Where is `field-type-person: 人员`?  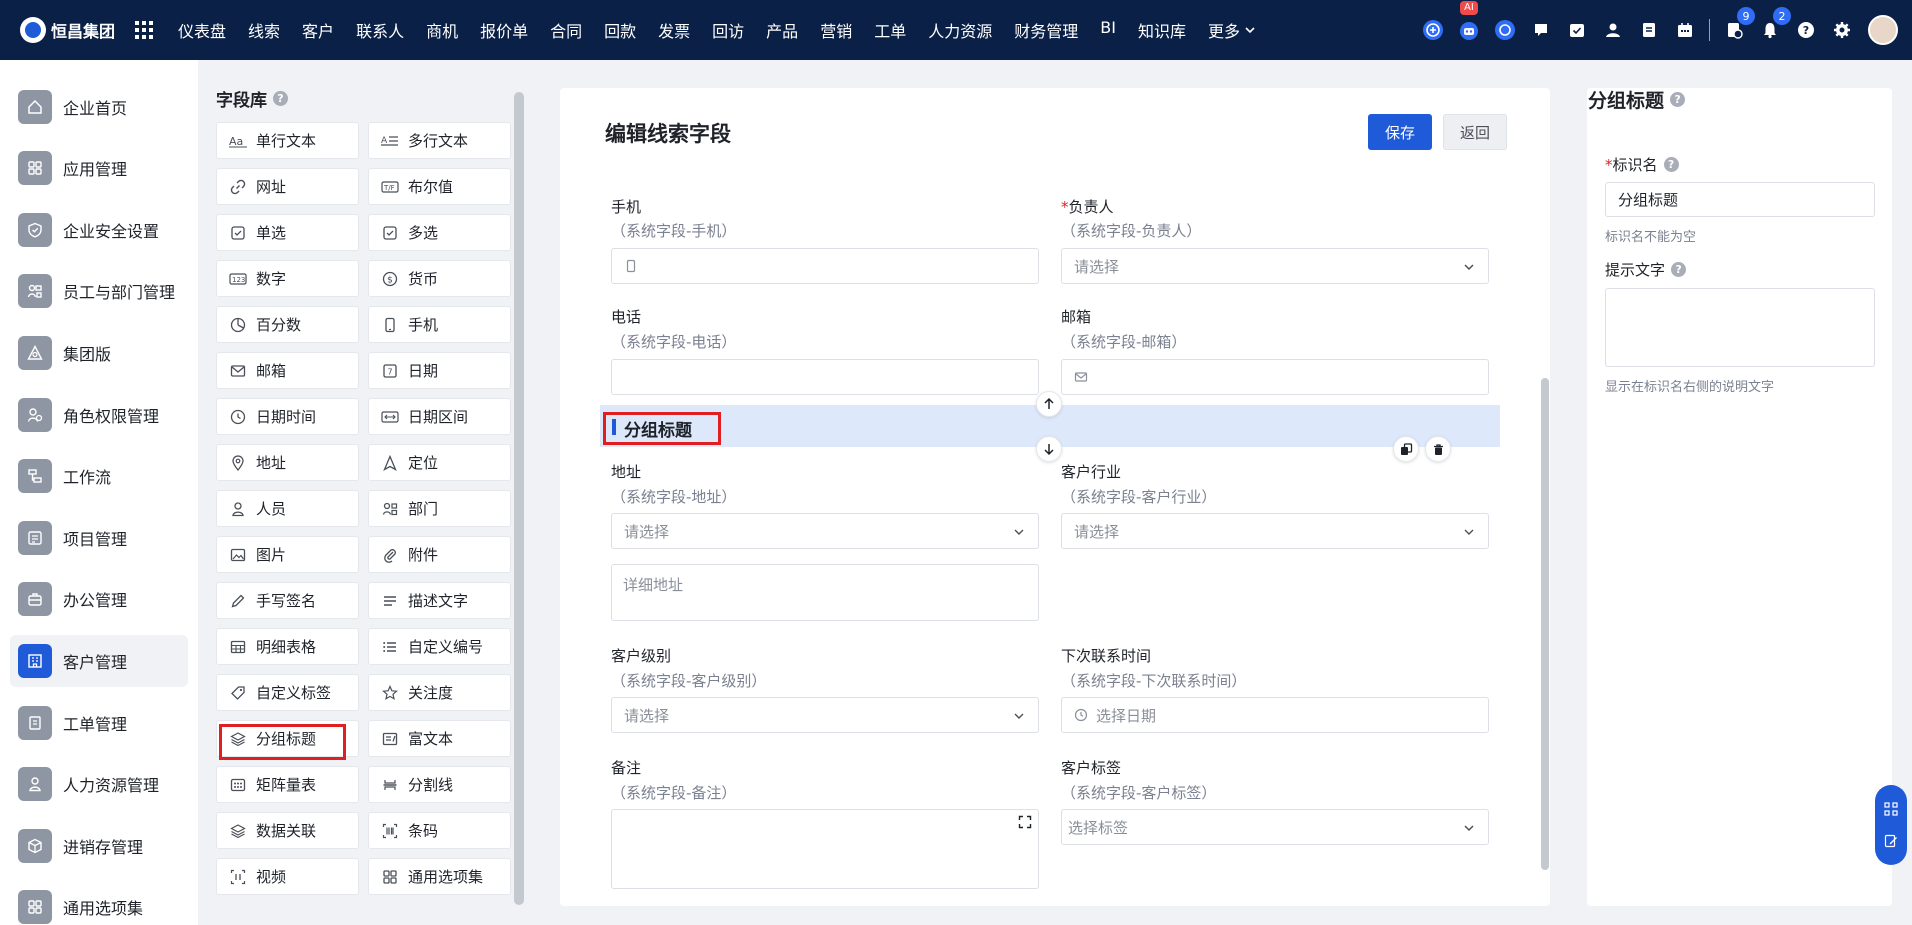
field-type-person: 人员 is located at coordinates (287, 508).